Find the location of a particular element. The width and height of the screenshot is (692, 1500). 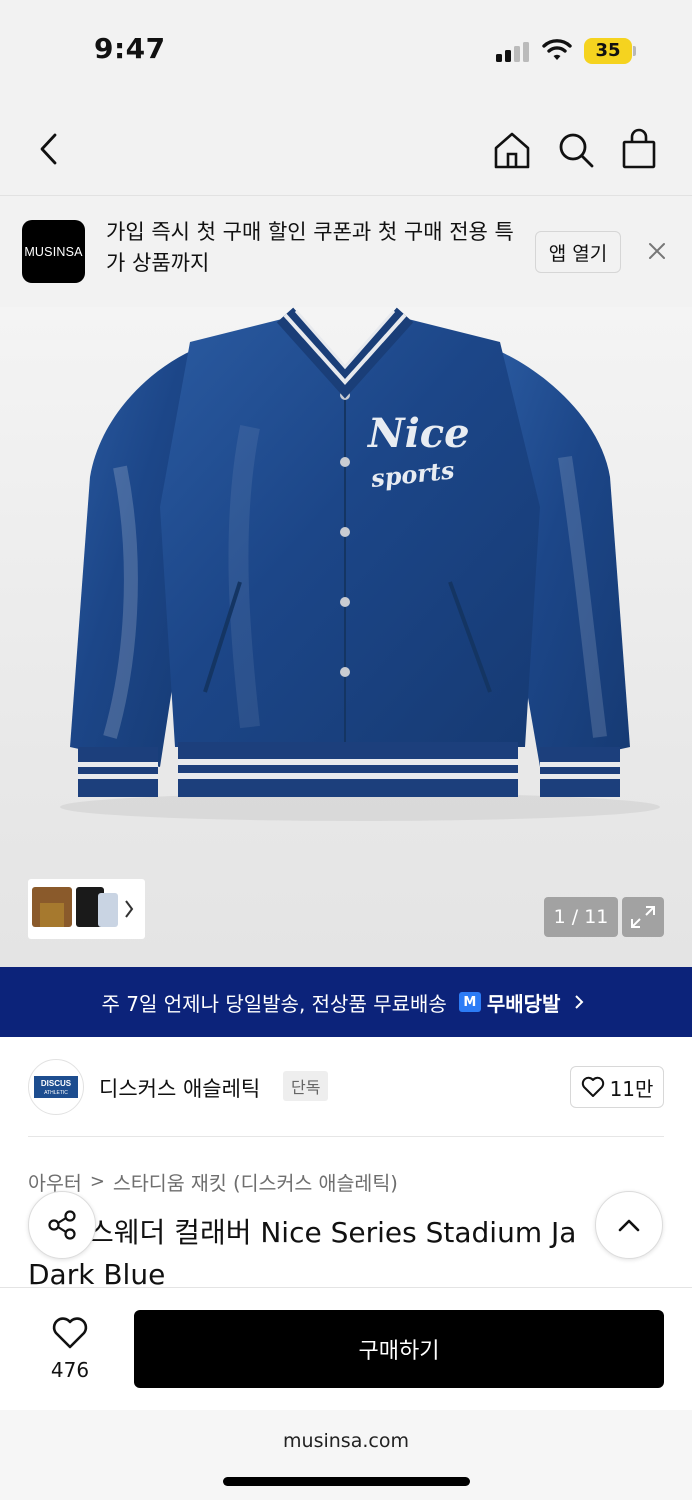

share-icon is located at coordinates (62, 1225).